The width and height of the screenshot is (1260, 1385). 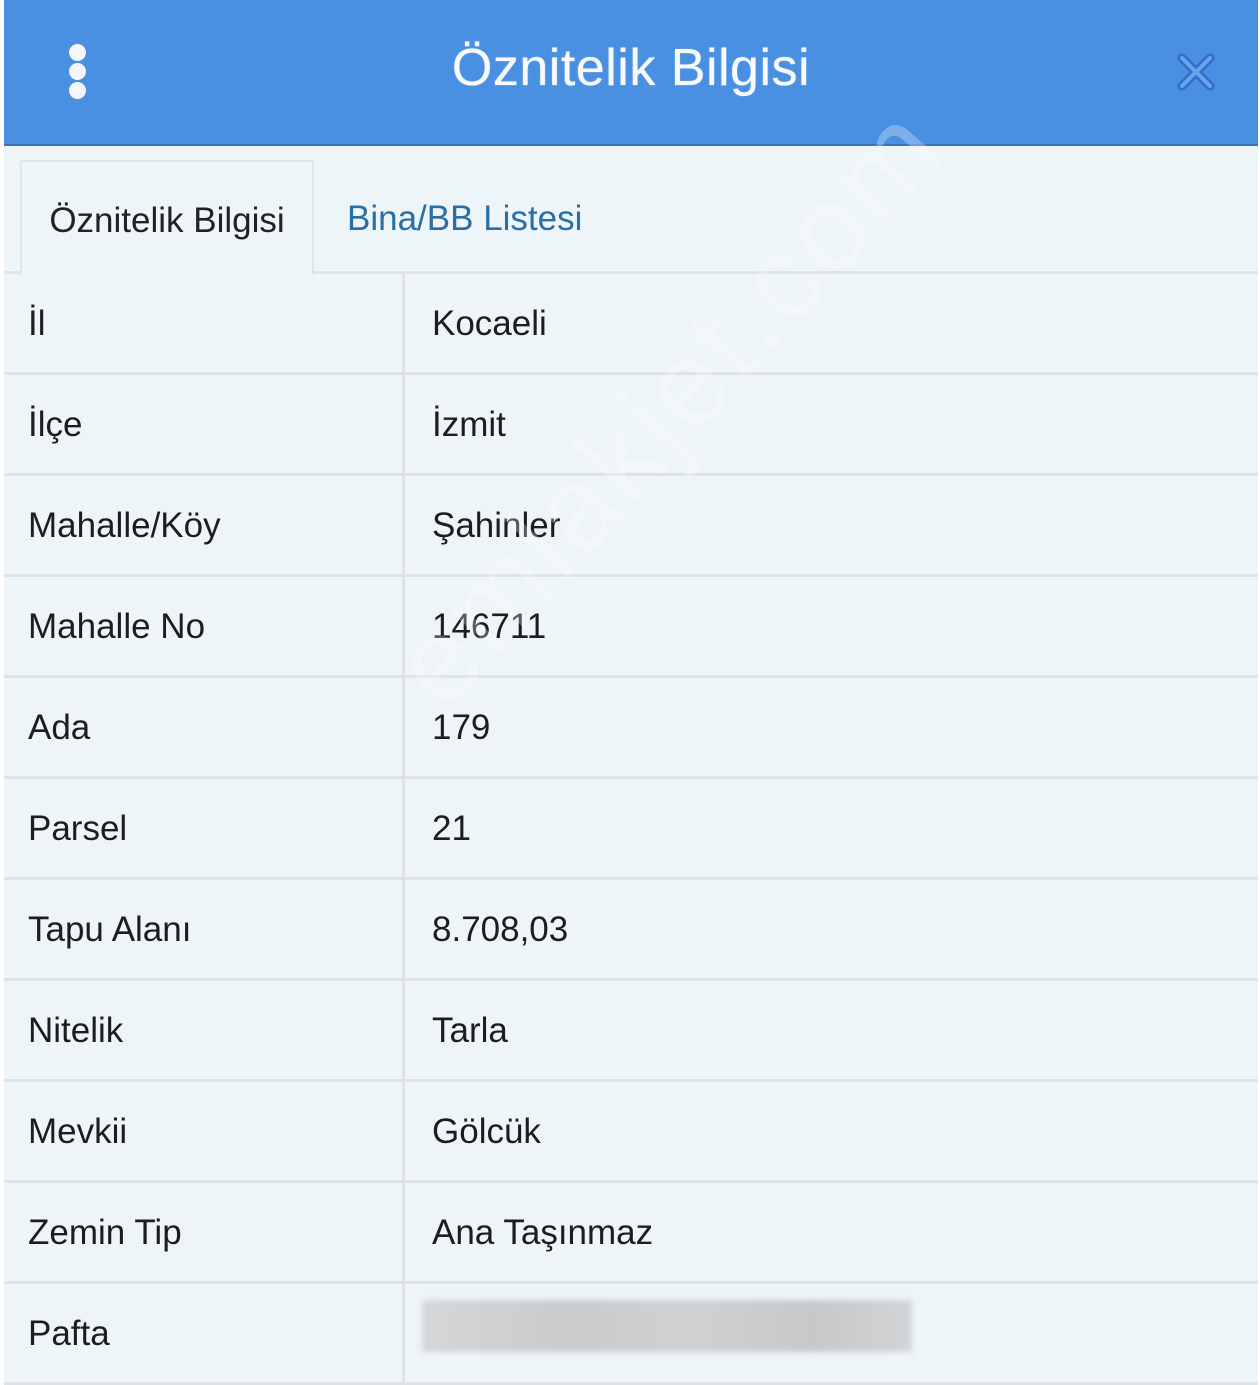 What do you see at coordinates (204, 424) in the screenshot?
I see `row-label: İlçe` at bounding box center [204, 424].